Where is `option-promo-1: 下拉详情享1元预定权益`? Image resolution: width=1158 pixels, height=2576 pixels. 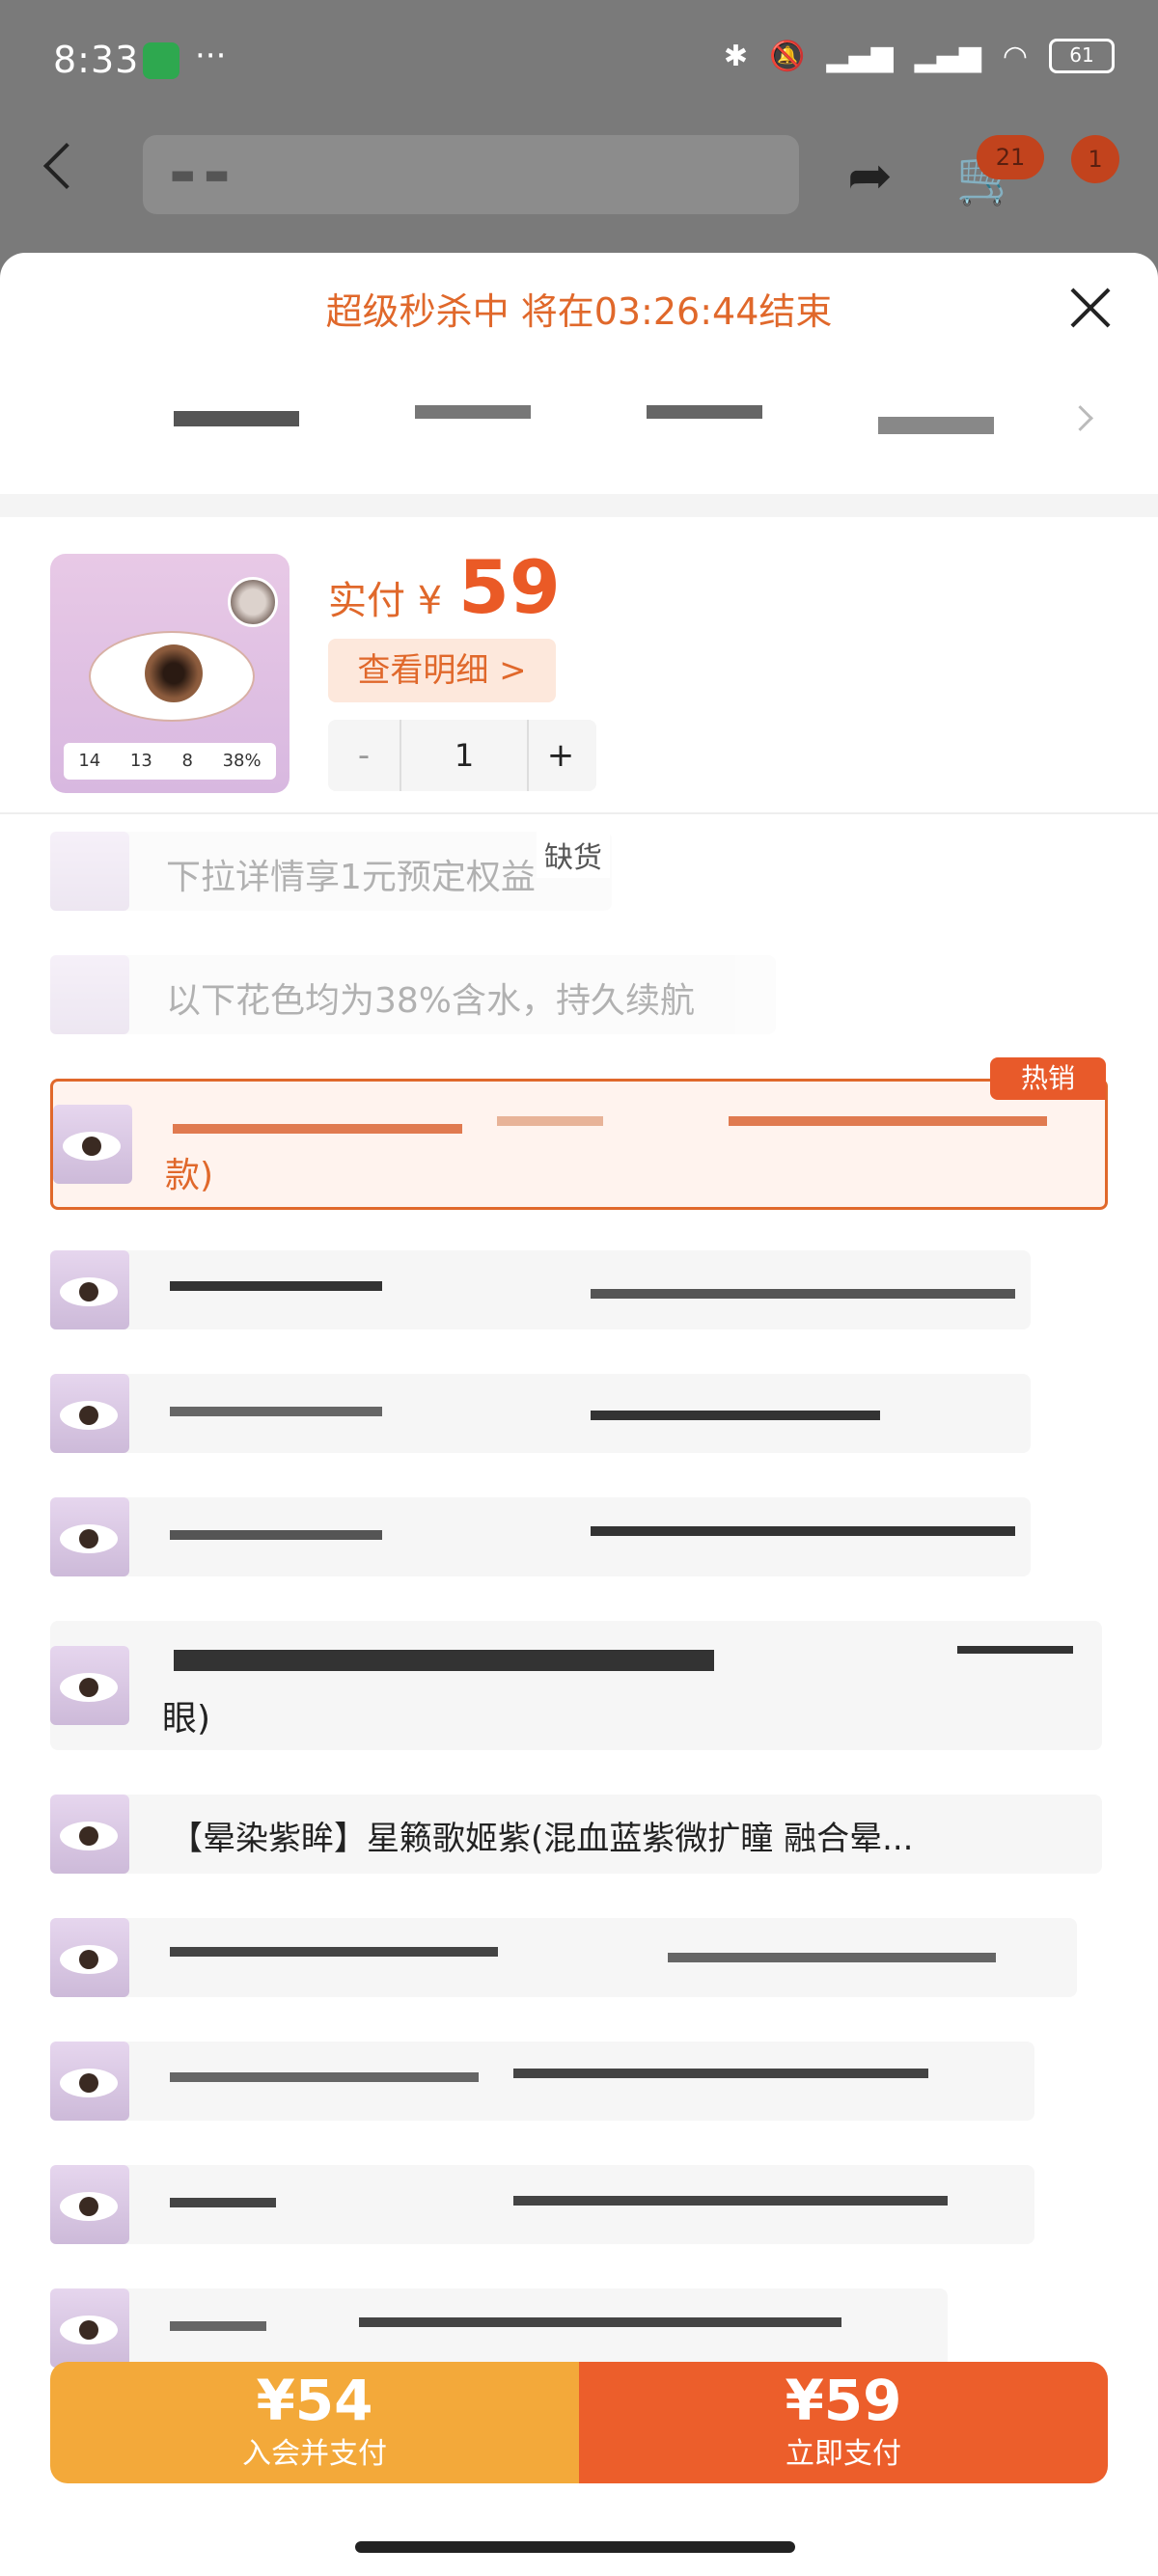
option-promo-1: 下拉详情享1元预定权益 is located at coordinates (331, 872).